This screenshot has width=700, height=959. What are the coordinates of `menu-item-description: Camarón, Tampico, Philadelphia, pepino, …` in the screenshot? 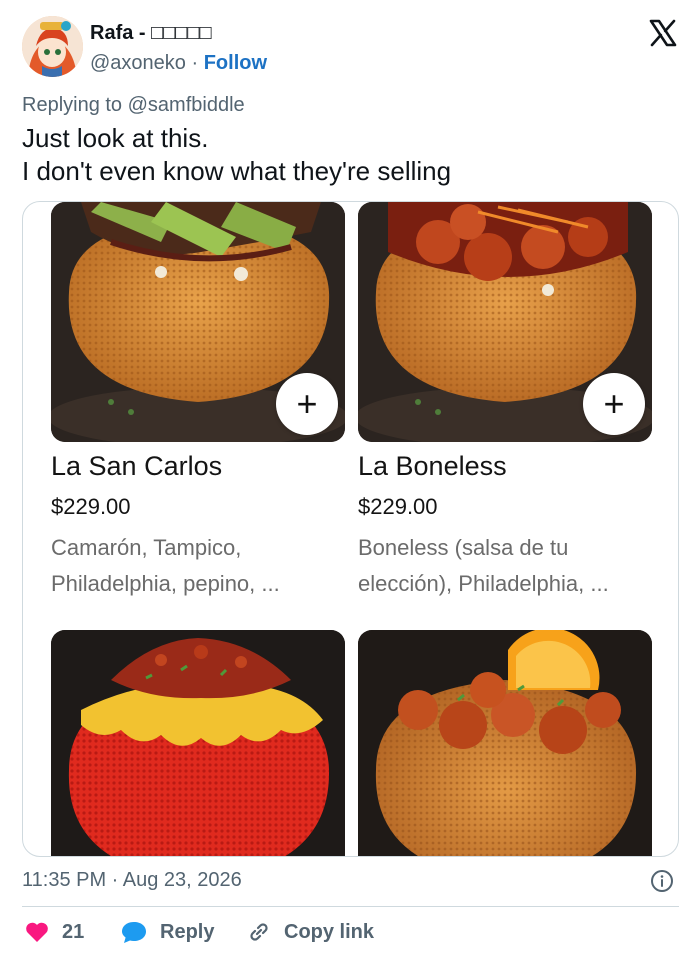 It's located at (201, 566).